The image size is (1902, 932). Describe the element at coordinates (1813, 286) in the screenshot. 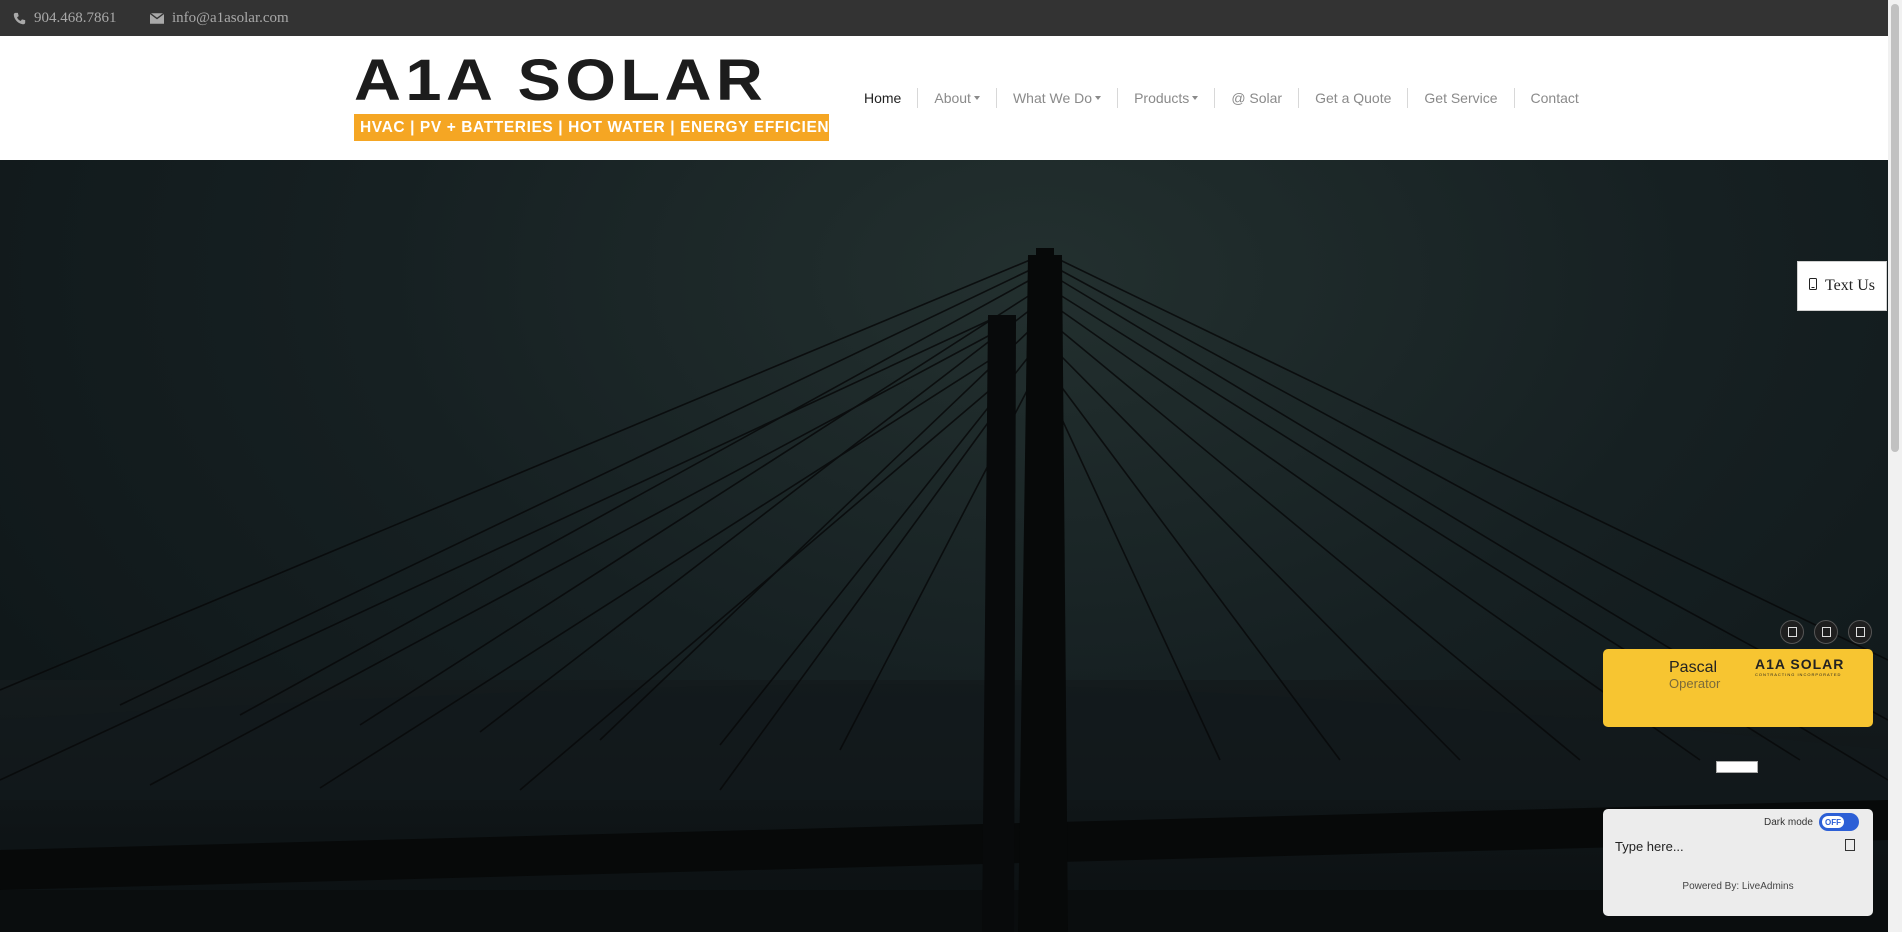

I see `mobile-phone-icon` at that location.